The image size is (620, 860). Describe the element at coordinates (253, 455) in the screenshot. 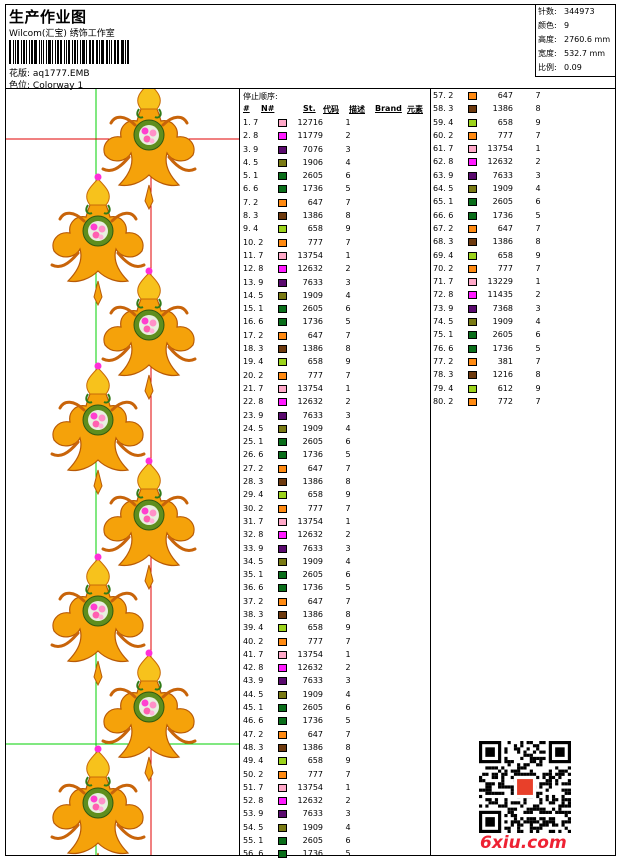

I see `stop-number: 26. 6` at that location.